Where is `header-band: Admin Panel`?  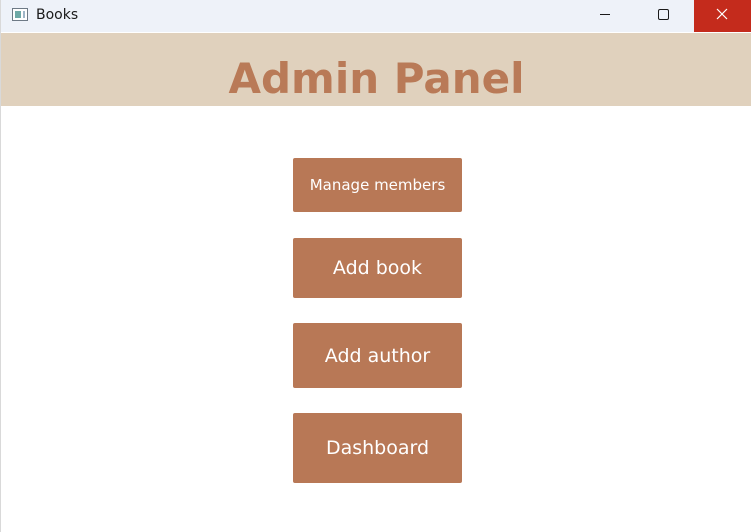
header-band: Admin Panel is located at coordinates (376, 69).